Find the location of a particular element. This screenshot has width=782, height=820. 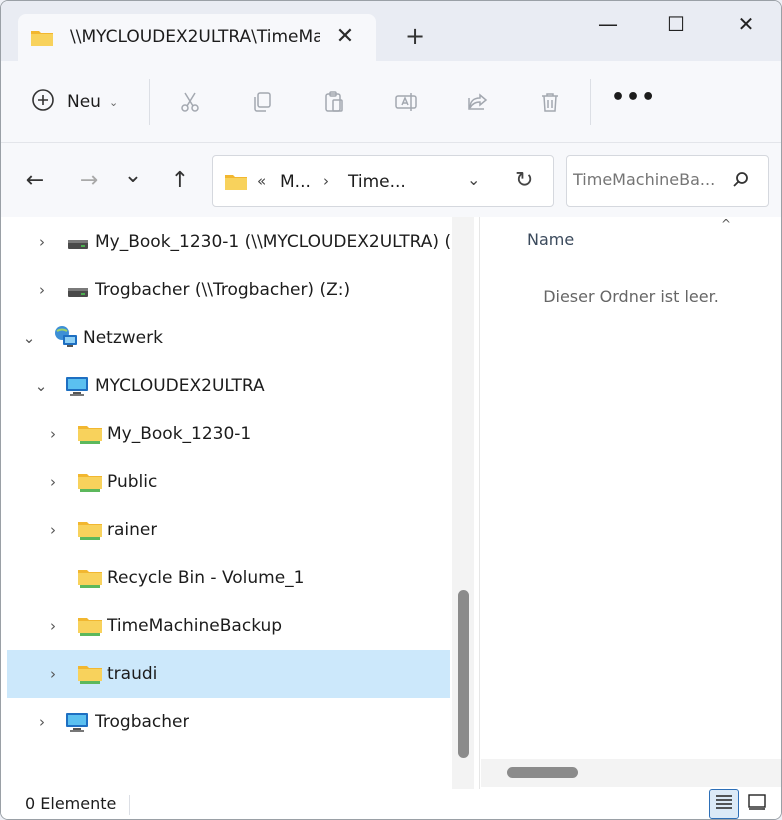

close-window-button: ✕ is located at coordinates (746, 24).